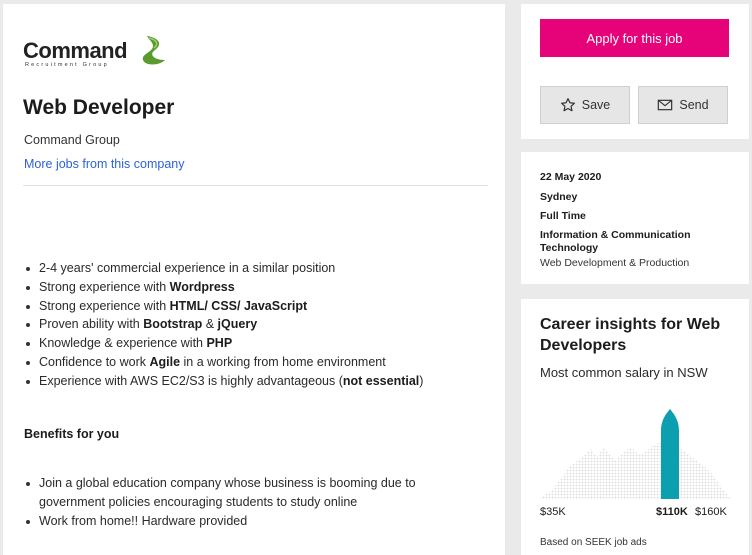 This screenshot has height=555, width=752. I want to click on requirement-text: ), so click(421, 380).